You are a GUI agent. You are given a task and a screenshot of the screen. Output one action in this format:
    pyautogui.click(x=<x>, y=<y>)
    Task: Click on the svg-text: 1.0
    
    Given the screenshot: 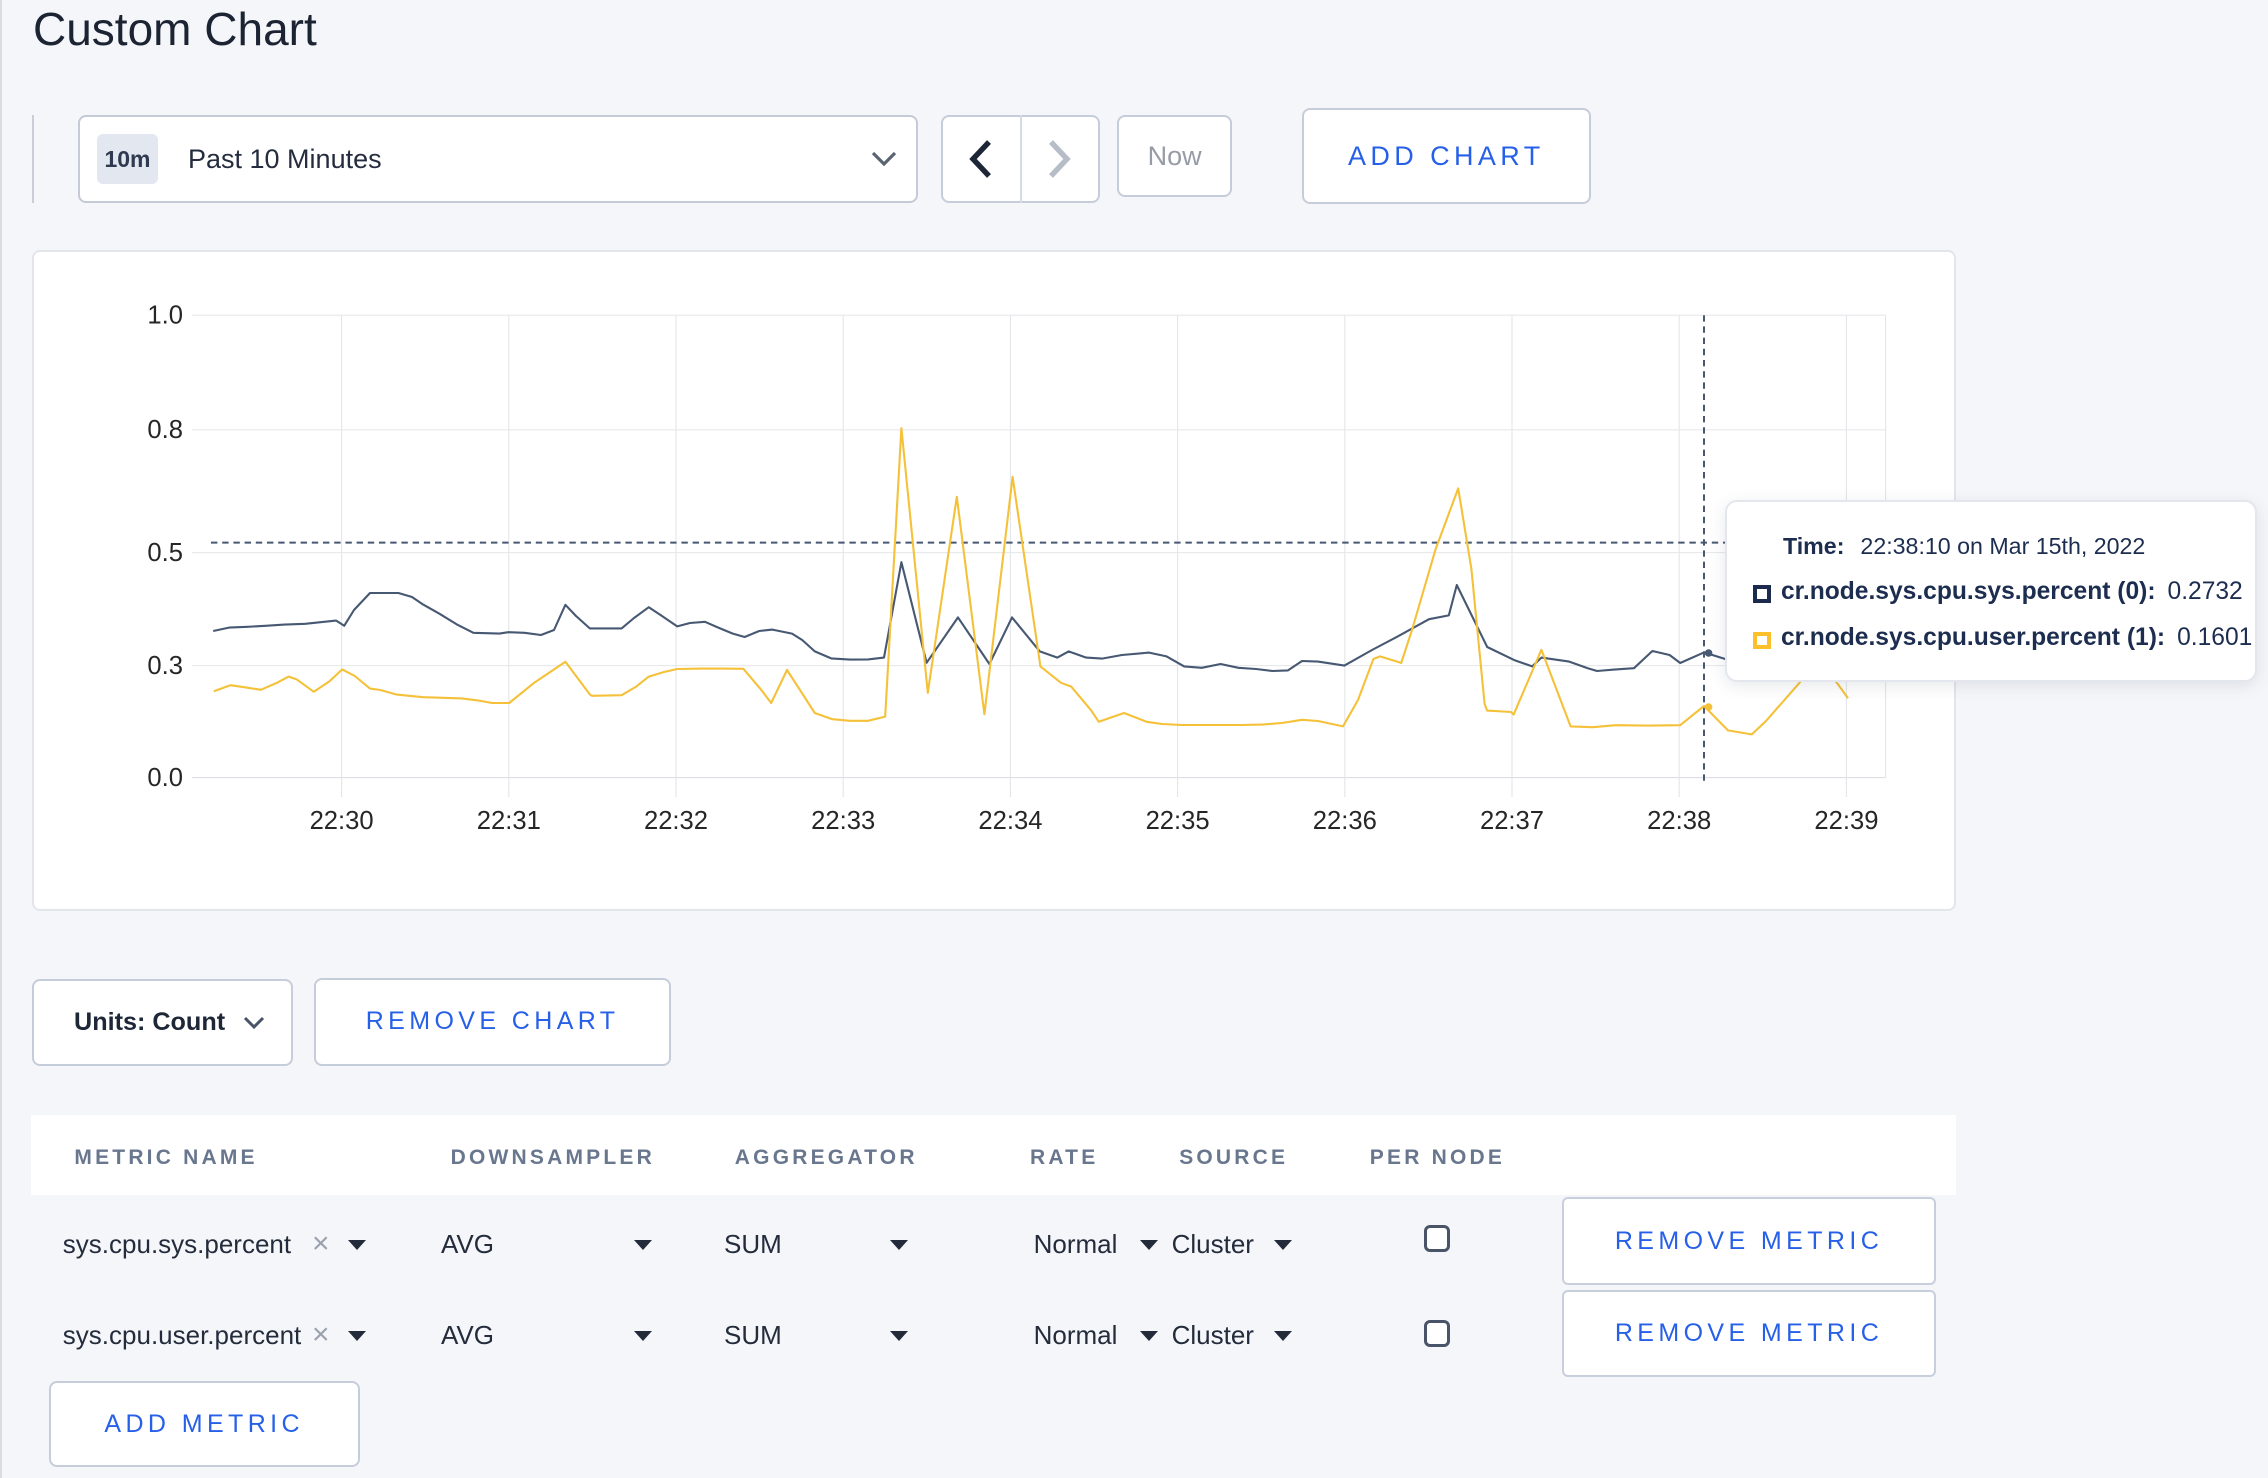 What is the action you would take?
    pyautogui.click(x=165, y=316)
    